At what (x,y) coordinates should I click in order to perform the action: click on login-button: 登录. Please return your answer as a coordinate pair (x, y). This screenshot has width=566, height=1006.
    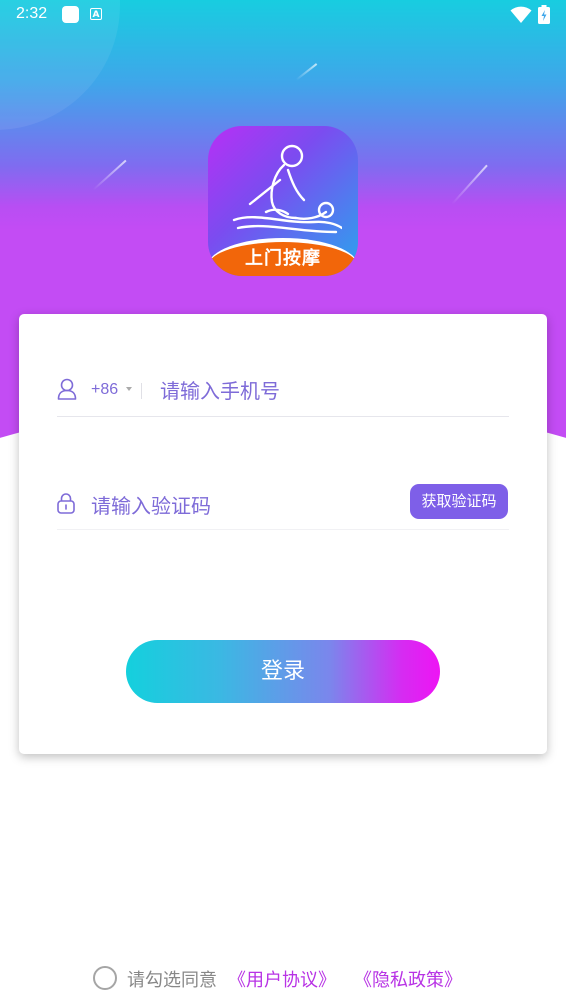
    Looking at the image, I should click on (283, 671).